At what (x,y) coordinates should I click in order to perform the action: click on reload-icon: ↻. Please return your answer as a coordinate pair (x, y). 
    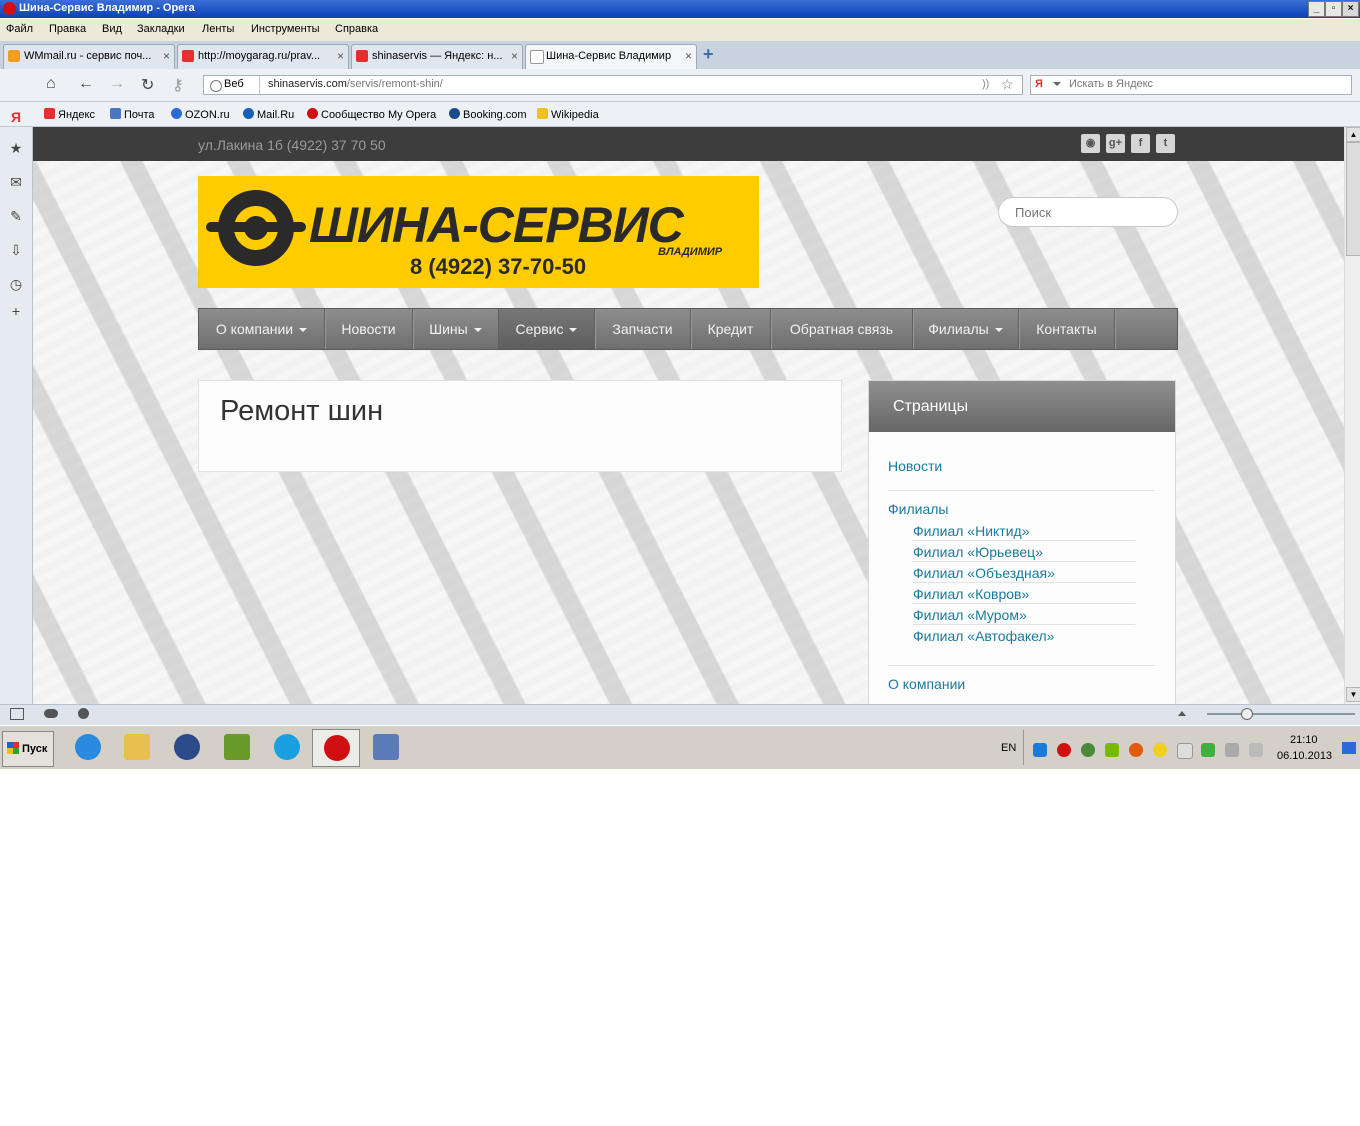
    Looking at the image, I should click on (147, 85).